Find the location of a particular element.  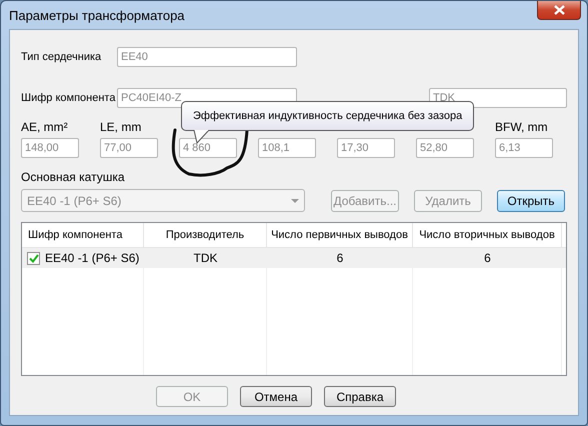

tooltip-text: Эффективная индуктивность сердечника без зазора is located at coordinates (327, 116).